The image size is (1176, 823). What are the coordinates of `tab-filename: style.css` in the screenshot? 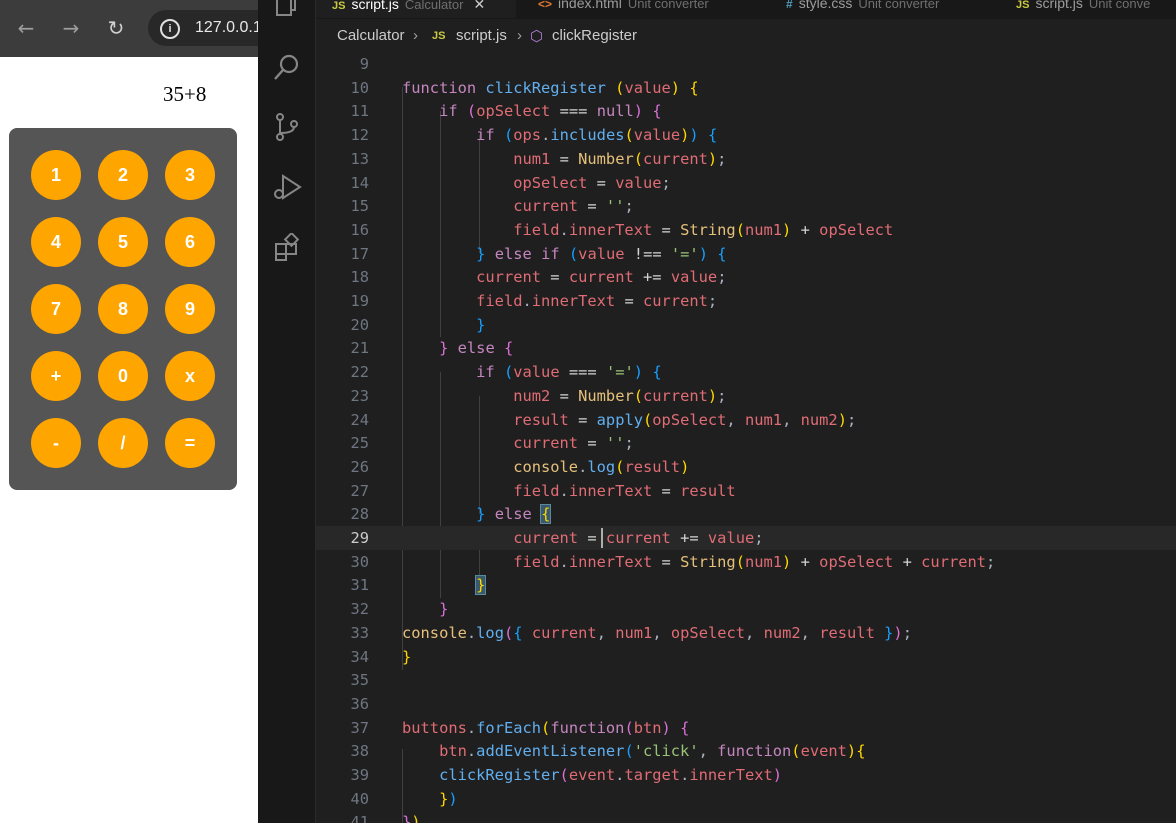 It's located at (825, 5).